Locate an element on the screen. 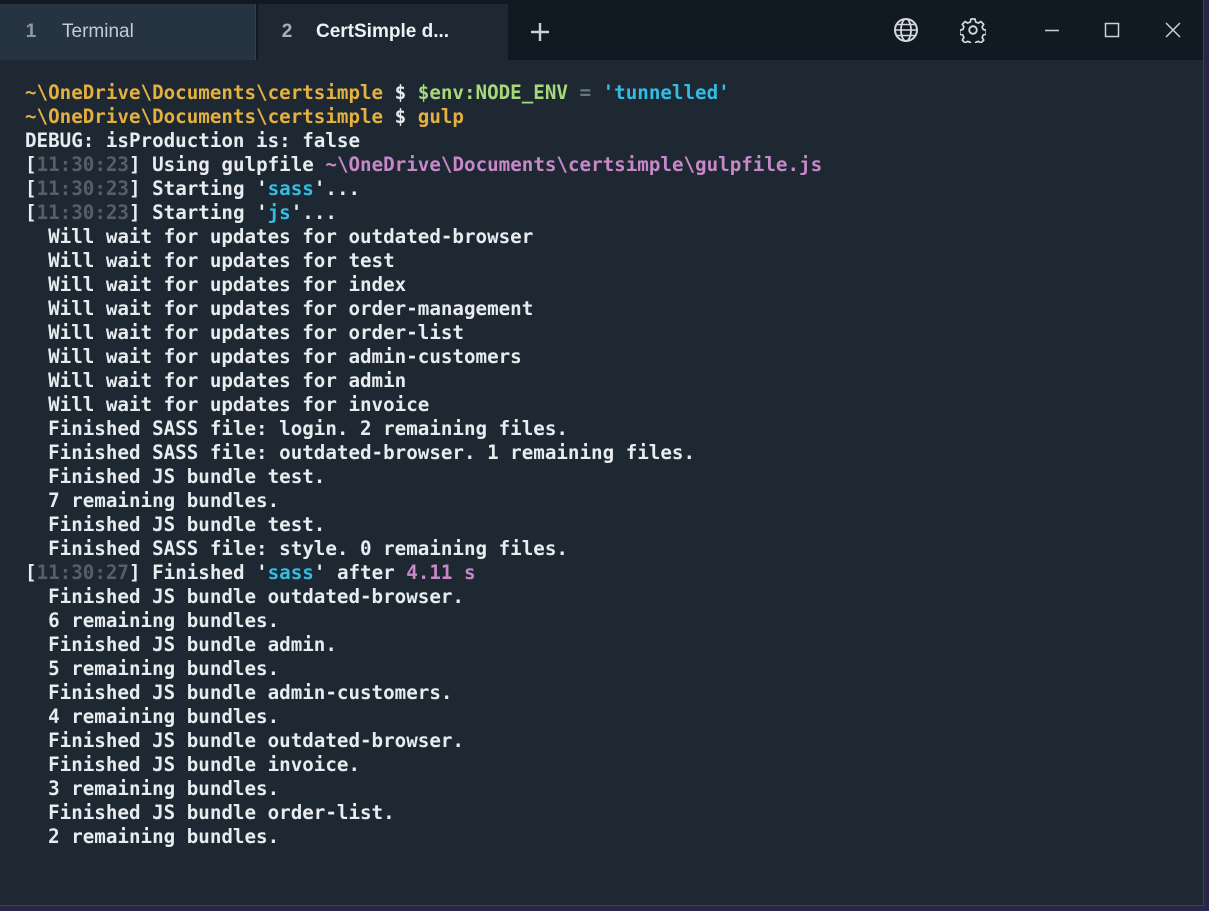 The image size is (1209, 911). tab-number: 2 is located at coordinates (287, 31).